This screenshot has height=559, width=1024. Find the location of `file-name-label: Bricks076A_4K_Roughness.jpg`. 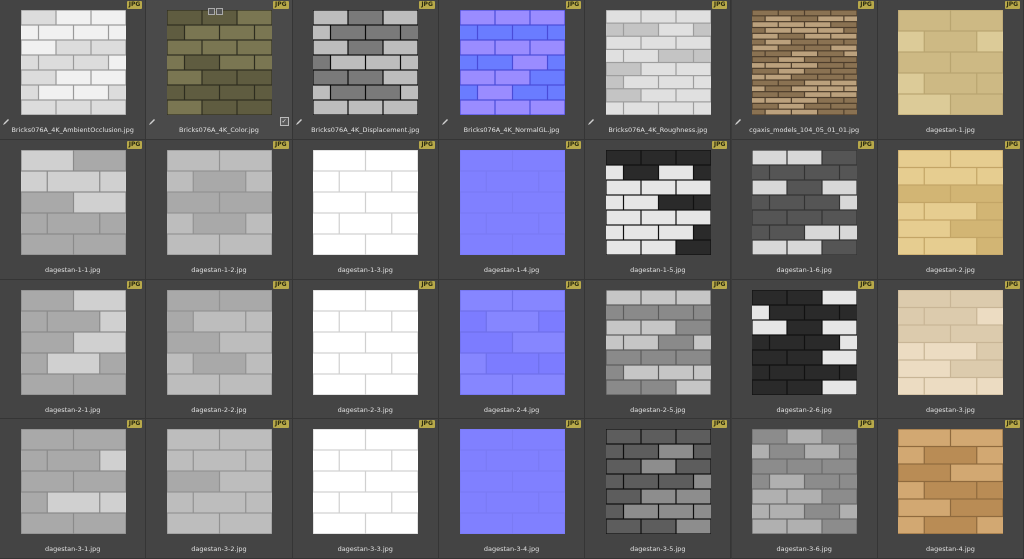

file-name-label: Bricks076A_4K_Roughness.jpg is located at coordinates (658, 130).